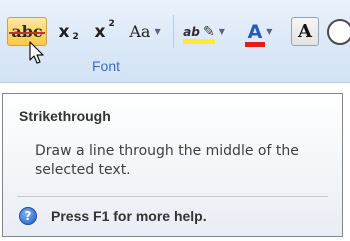 The width and height of the screenshot is (350, 241). I want to click on superscript-button: x 2, so click(100, 31).